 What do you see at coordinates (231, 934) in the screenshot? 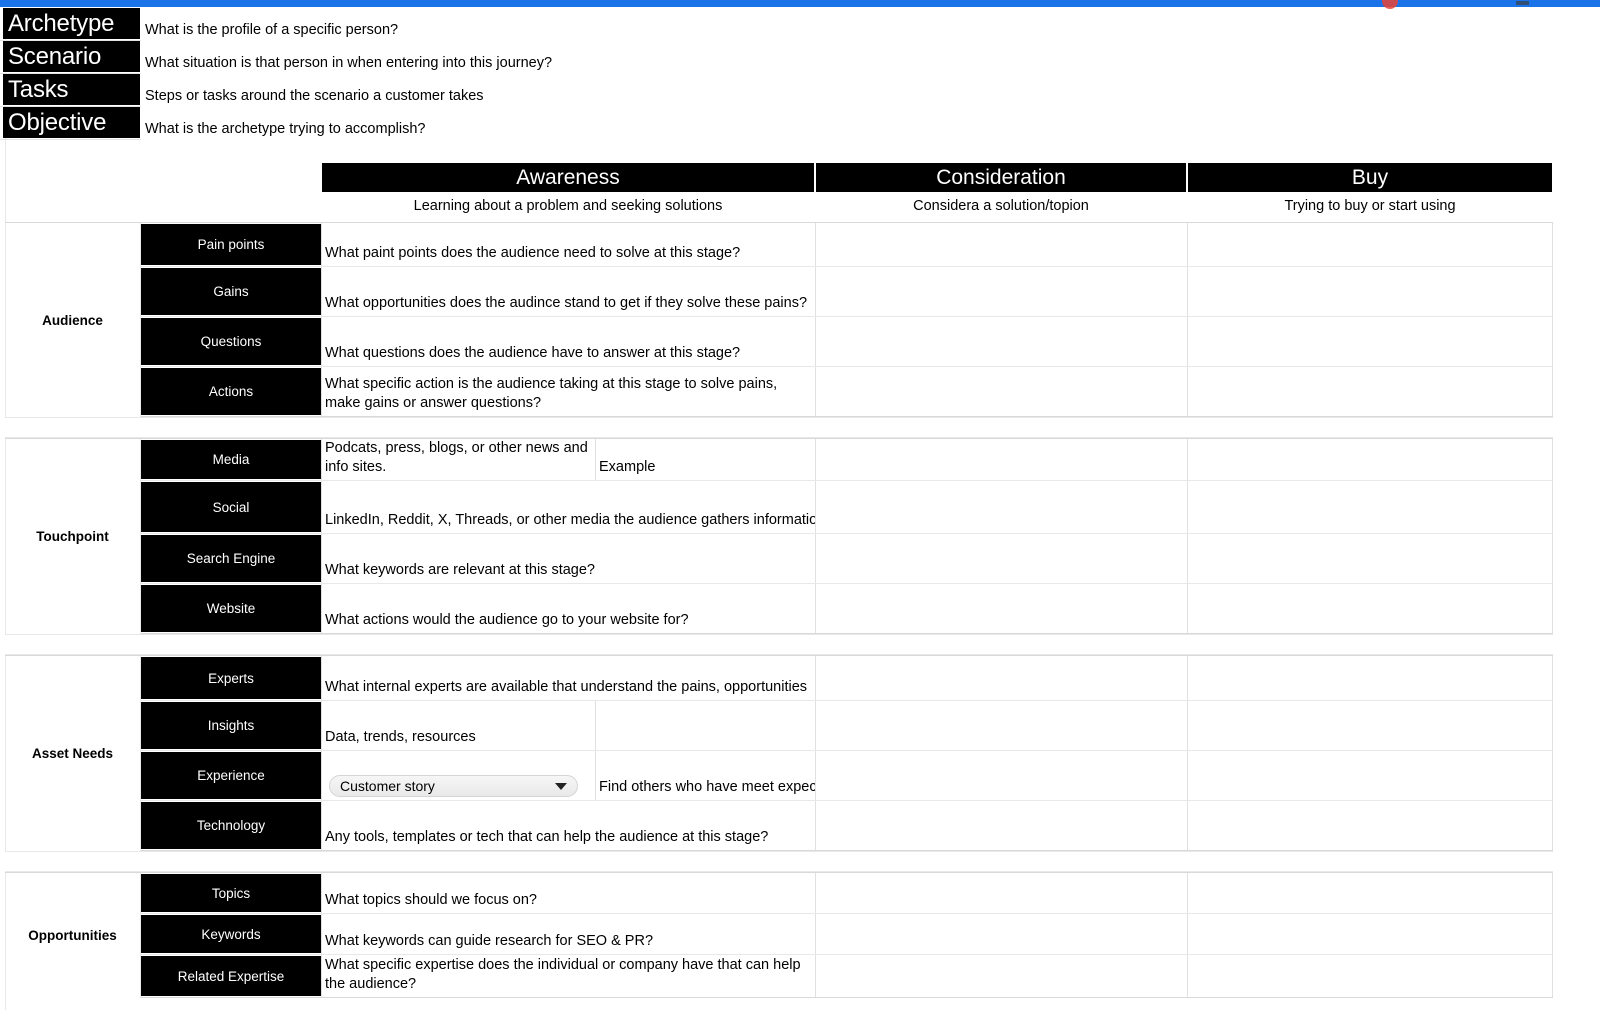
I see `row-label-keywords: Keywords` at bounding box center [231, 934].